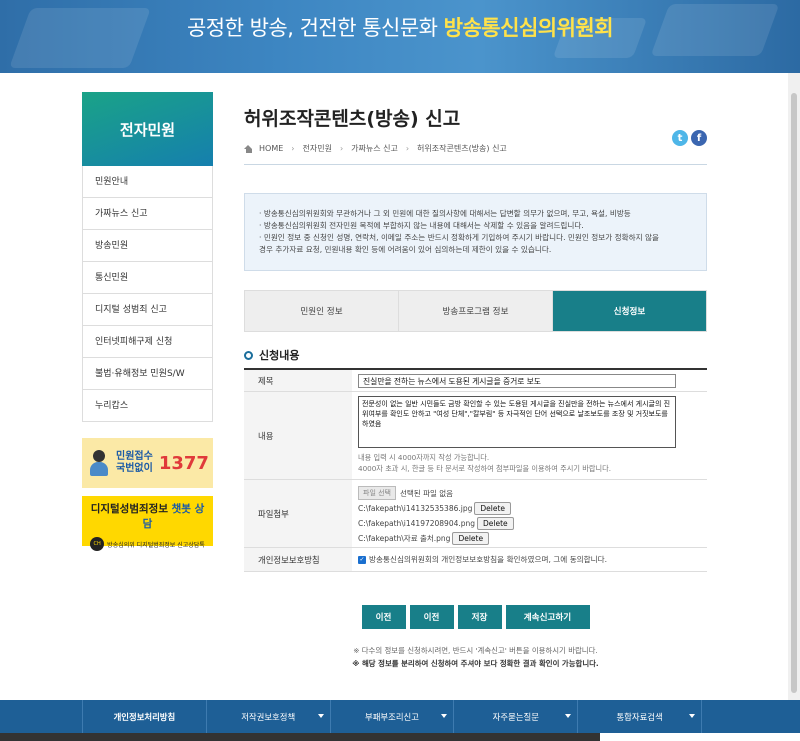 This screenshot has height=741, width=800. I want to click on sns-share: t f, so click(688, 138).